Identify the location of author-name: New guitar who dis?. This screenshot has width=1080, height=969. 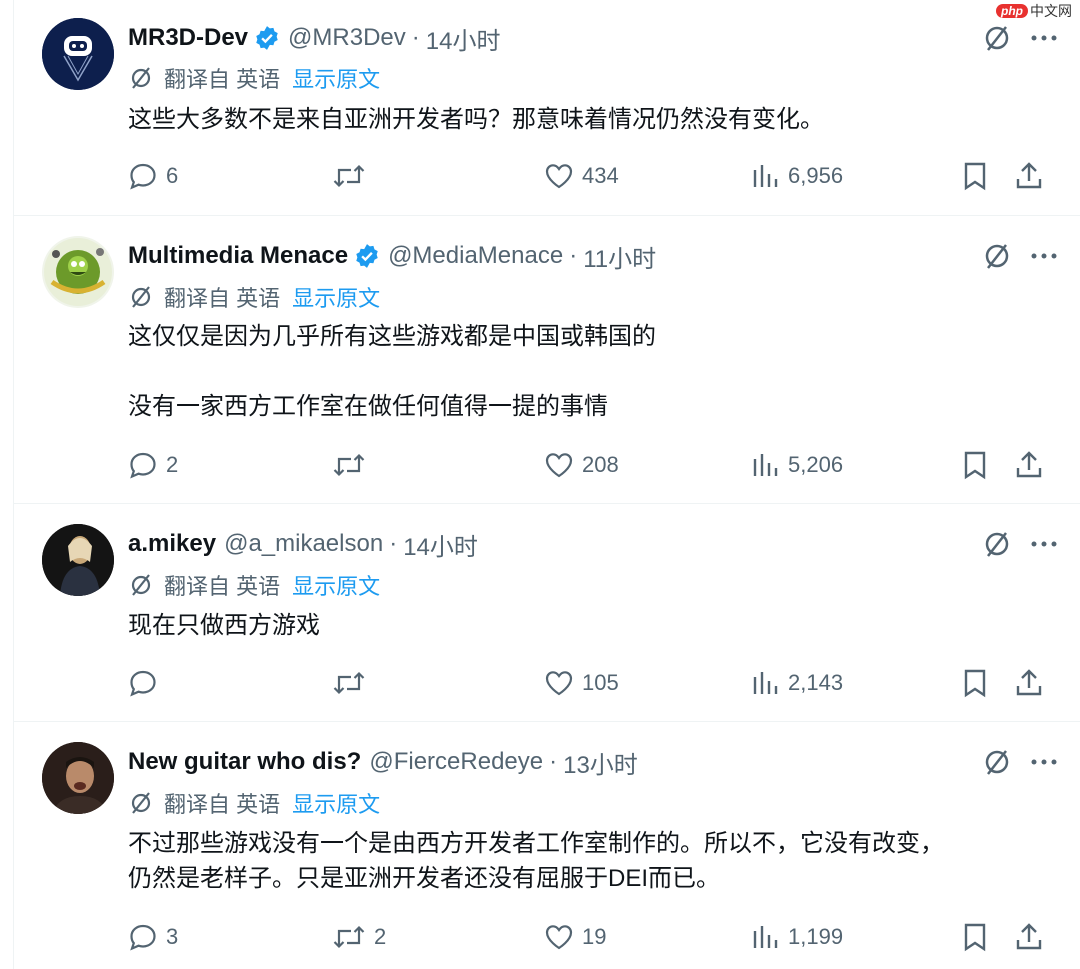
(244, 762).